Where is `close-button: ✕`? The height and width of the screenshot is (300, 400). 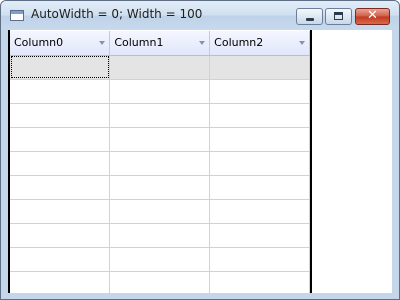 close-button: ✕ is located at coordinates (372, 16).